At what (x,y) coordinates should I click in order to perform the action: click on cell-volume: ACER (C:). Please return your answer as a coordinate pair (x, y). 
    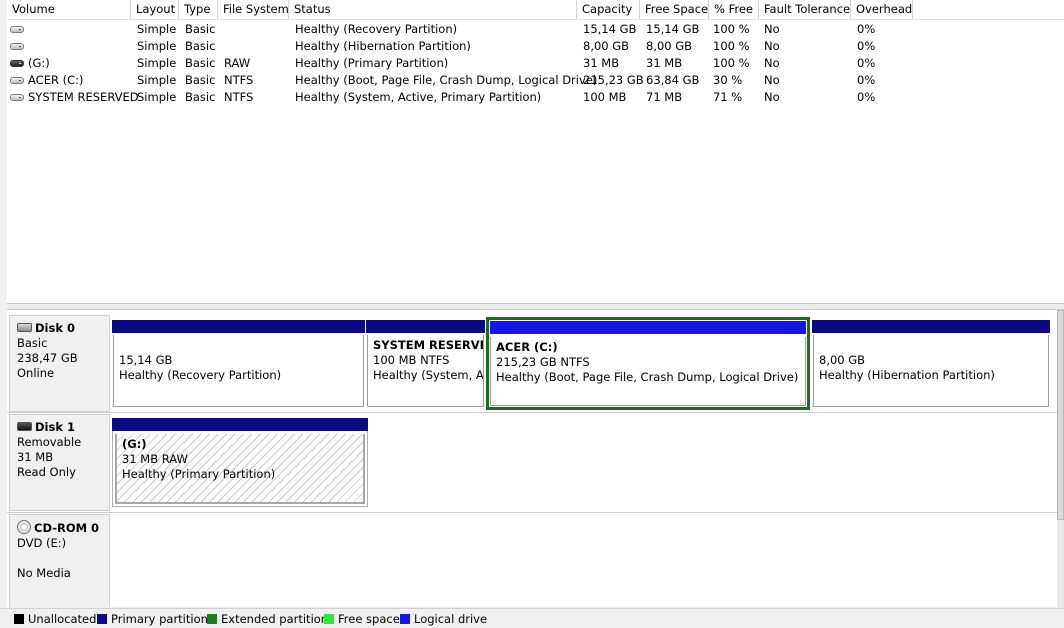
    Looking at the image, I should click on (56, 80).